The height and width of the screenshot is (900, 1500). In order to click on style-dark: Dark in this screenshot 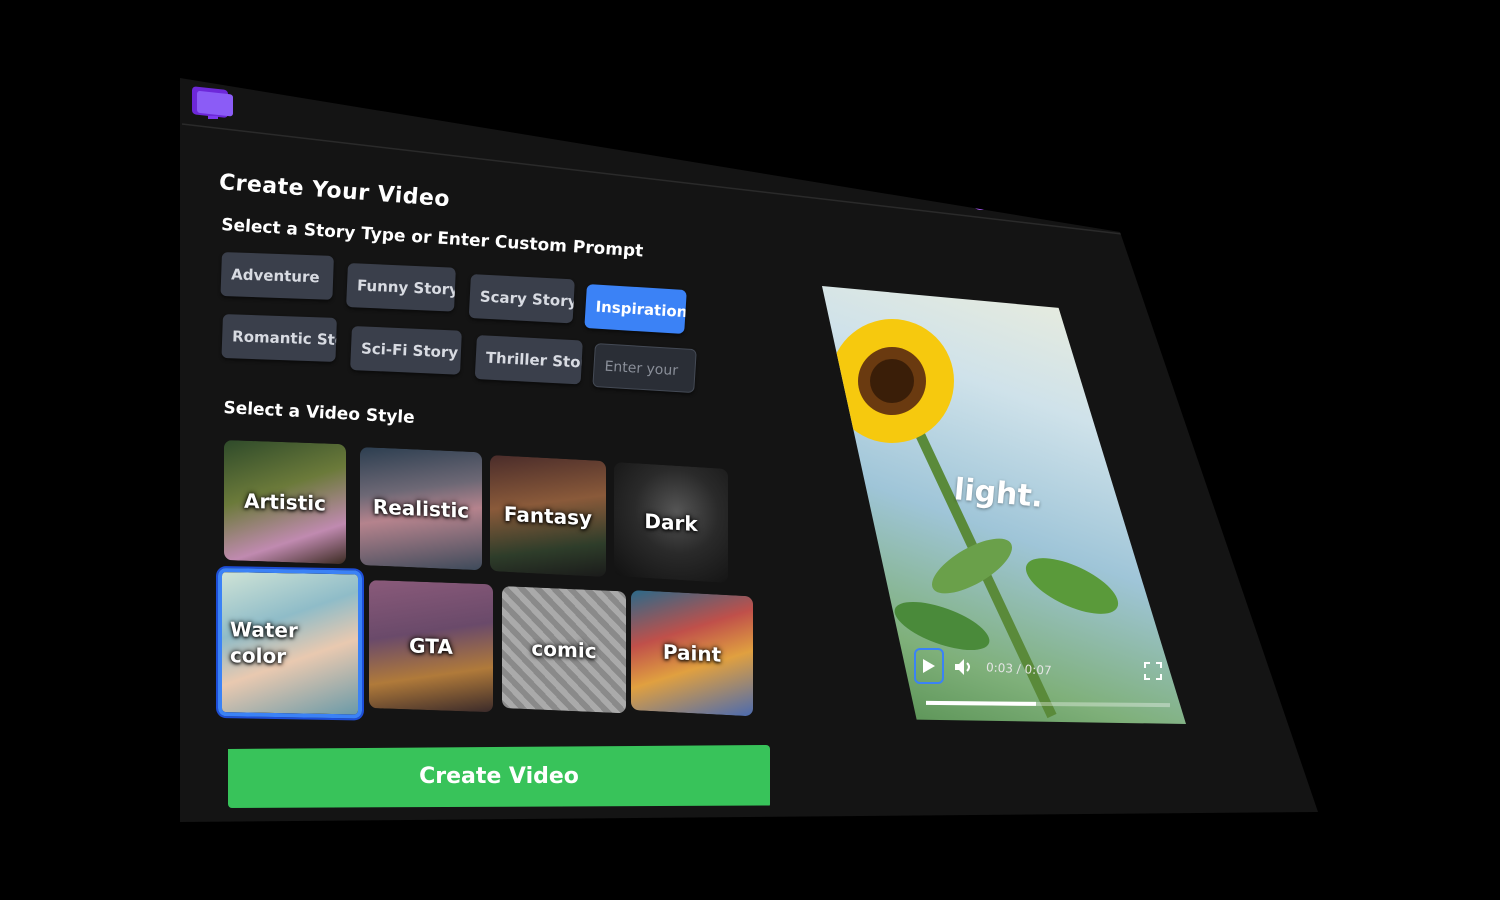, I will do `click(671, 522)`.